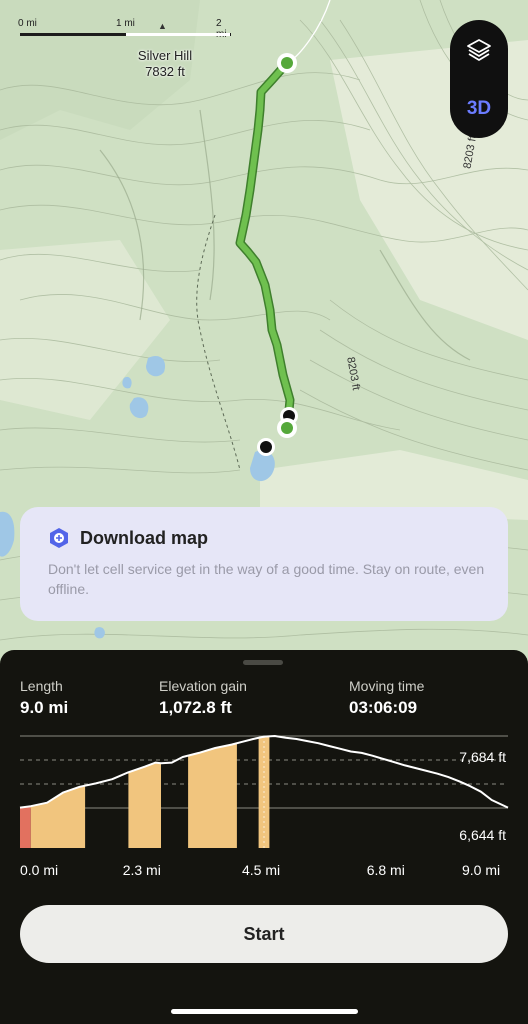 The image size is (528, 1024). I want to click on map-scale: 0 mi 1 mi ▲ 2 mi, so click(126, 31).